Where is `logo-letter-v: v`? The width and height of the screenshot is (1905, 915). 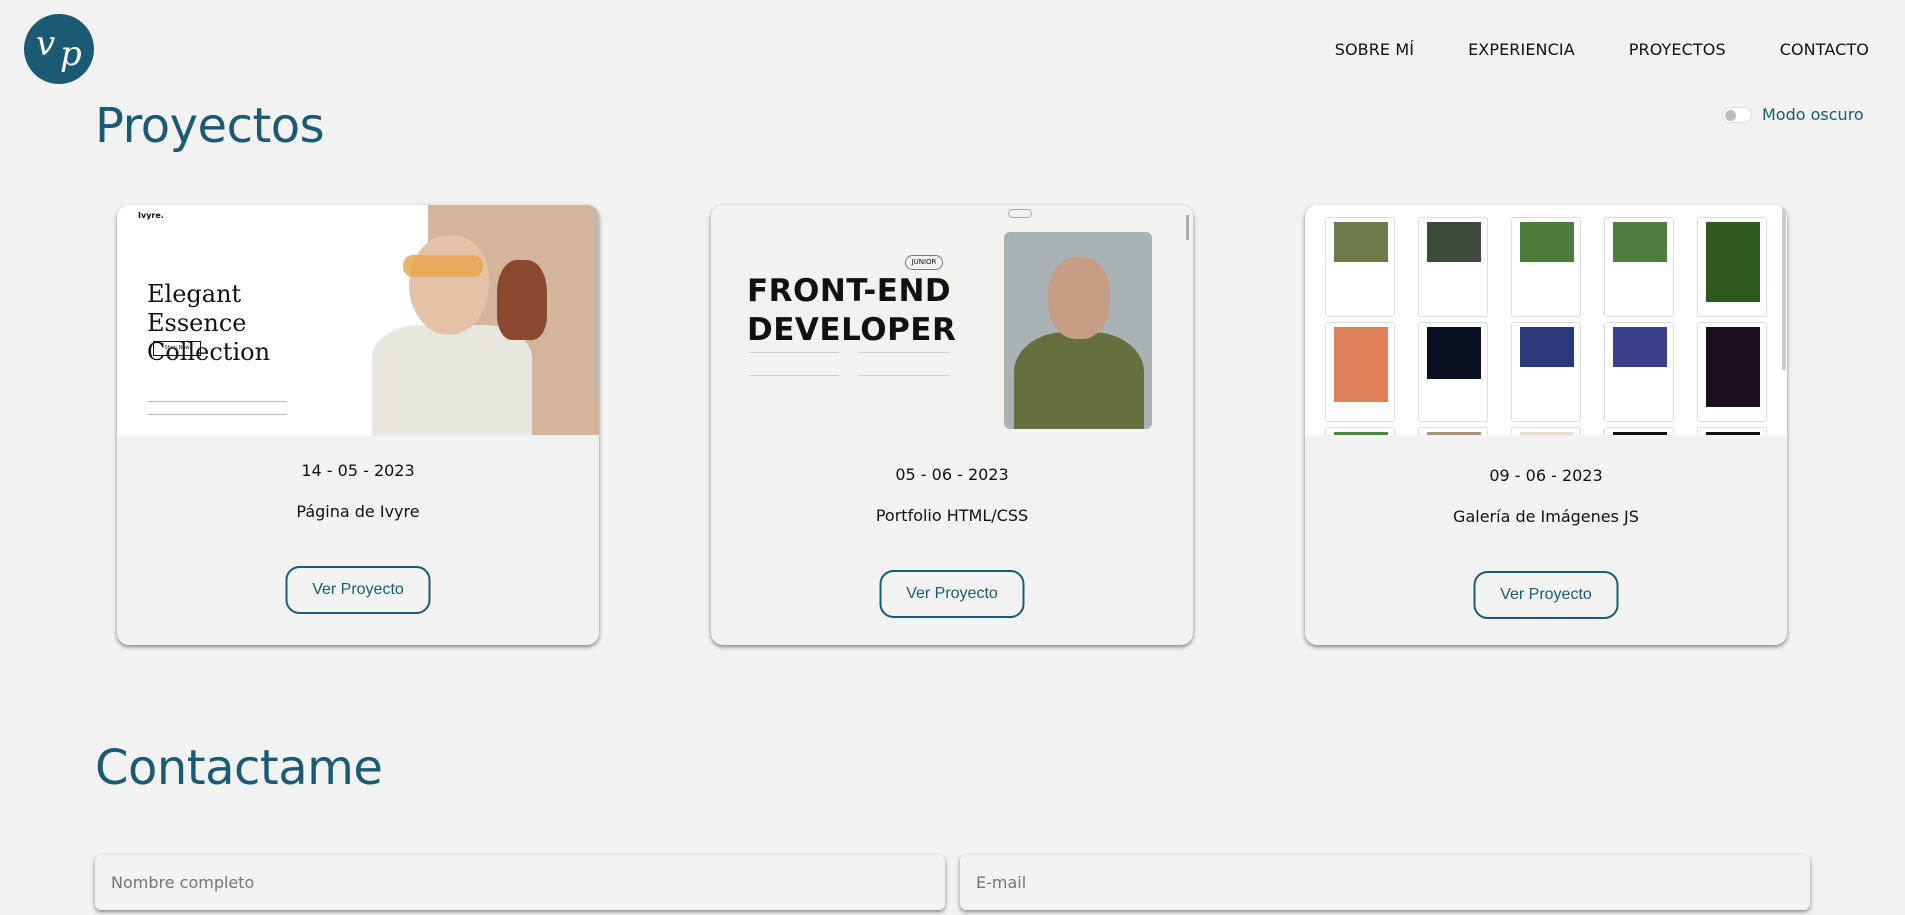 logo-letter-v: v is located at coordinates (46, 44).